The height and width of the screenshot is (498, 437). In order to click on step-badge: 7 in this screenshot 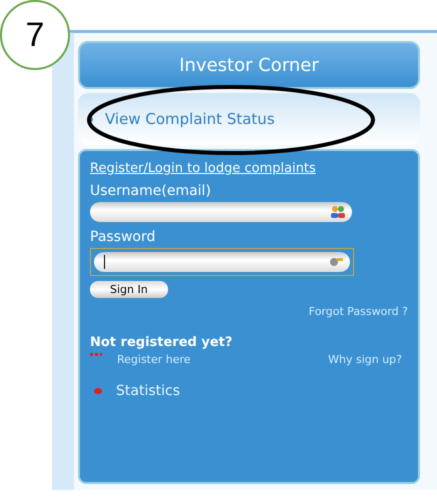, I will do `click(35, 35)`.